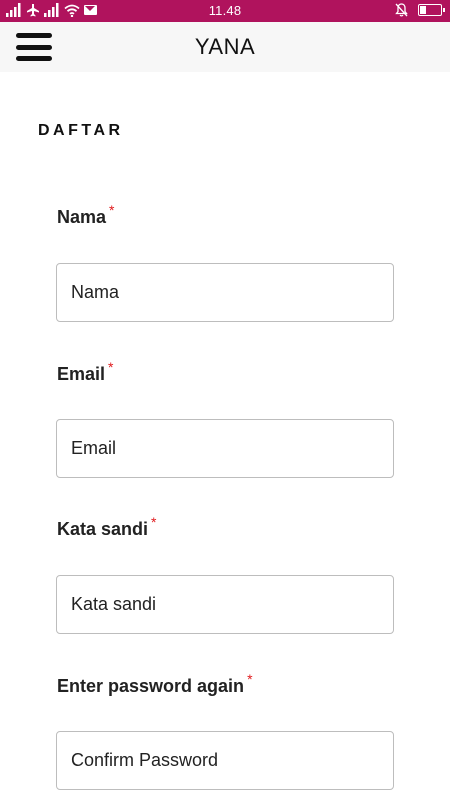 The height and width of the screenshot is (800, 450). I want to click on status-time: 11.48, so click(225, 10).